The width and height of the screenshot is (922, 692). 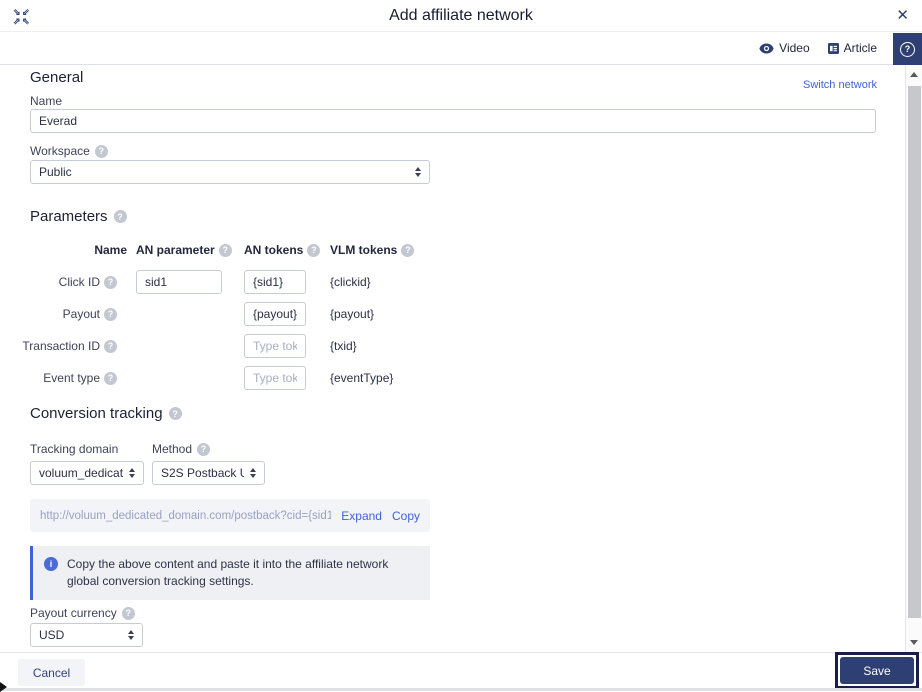 I want to click on click-id-an-token-input, so click(x=275, y=282).